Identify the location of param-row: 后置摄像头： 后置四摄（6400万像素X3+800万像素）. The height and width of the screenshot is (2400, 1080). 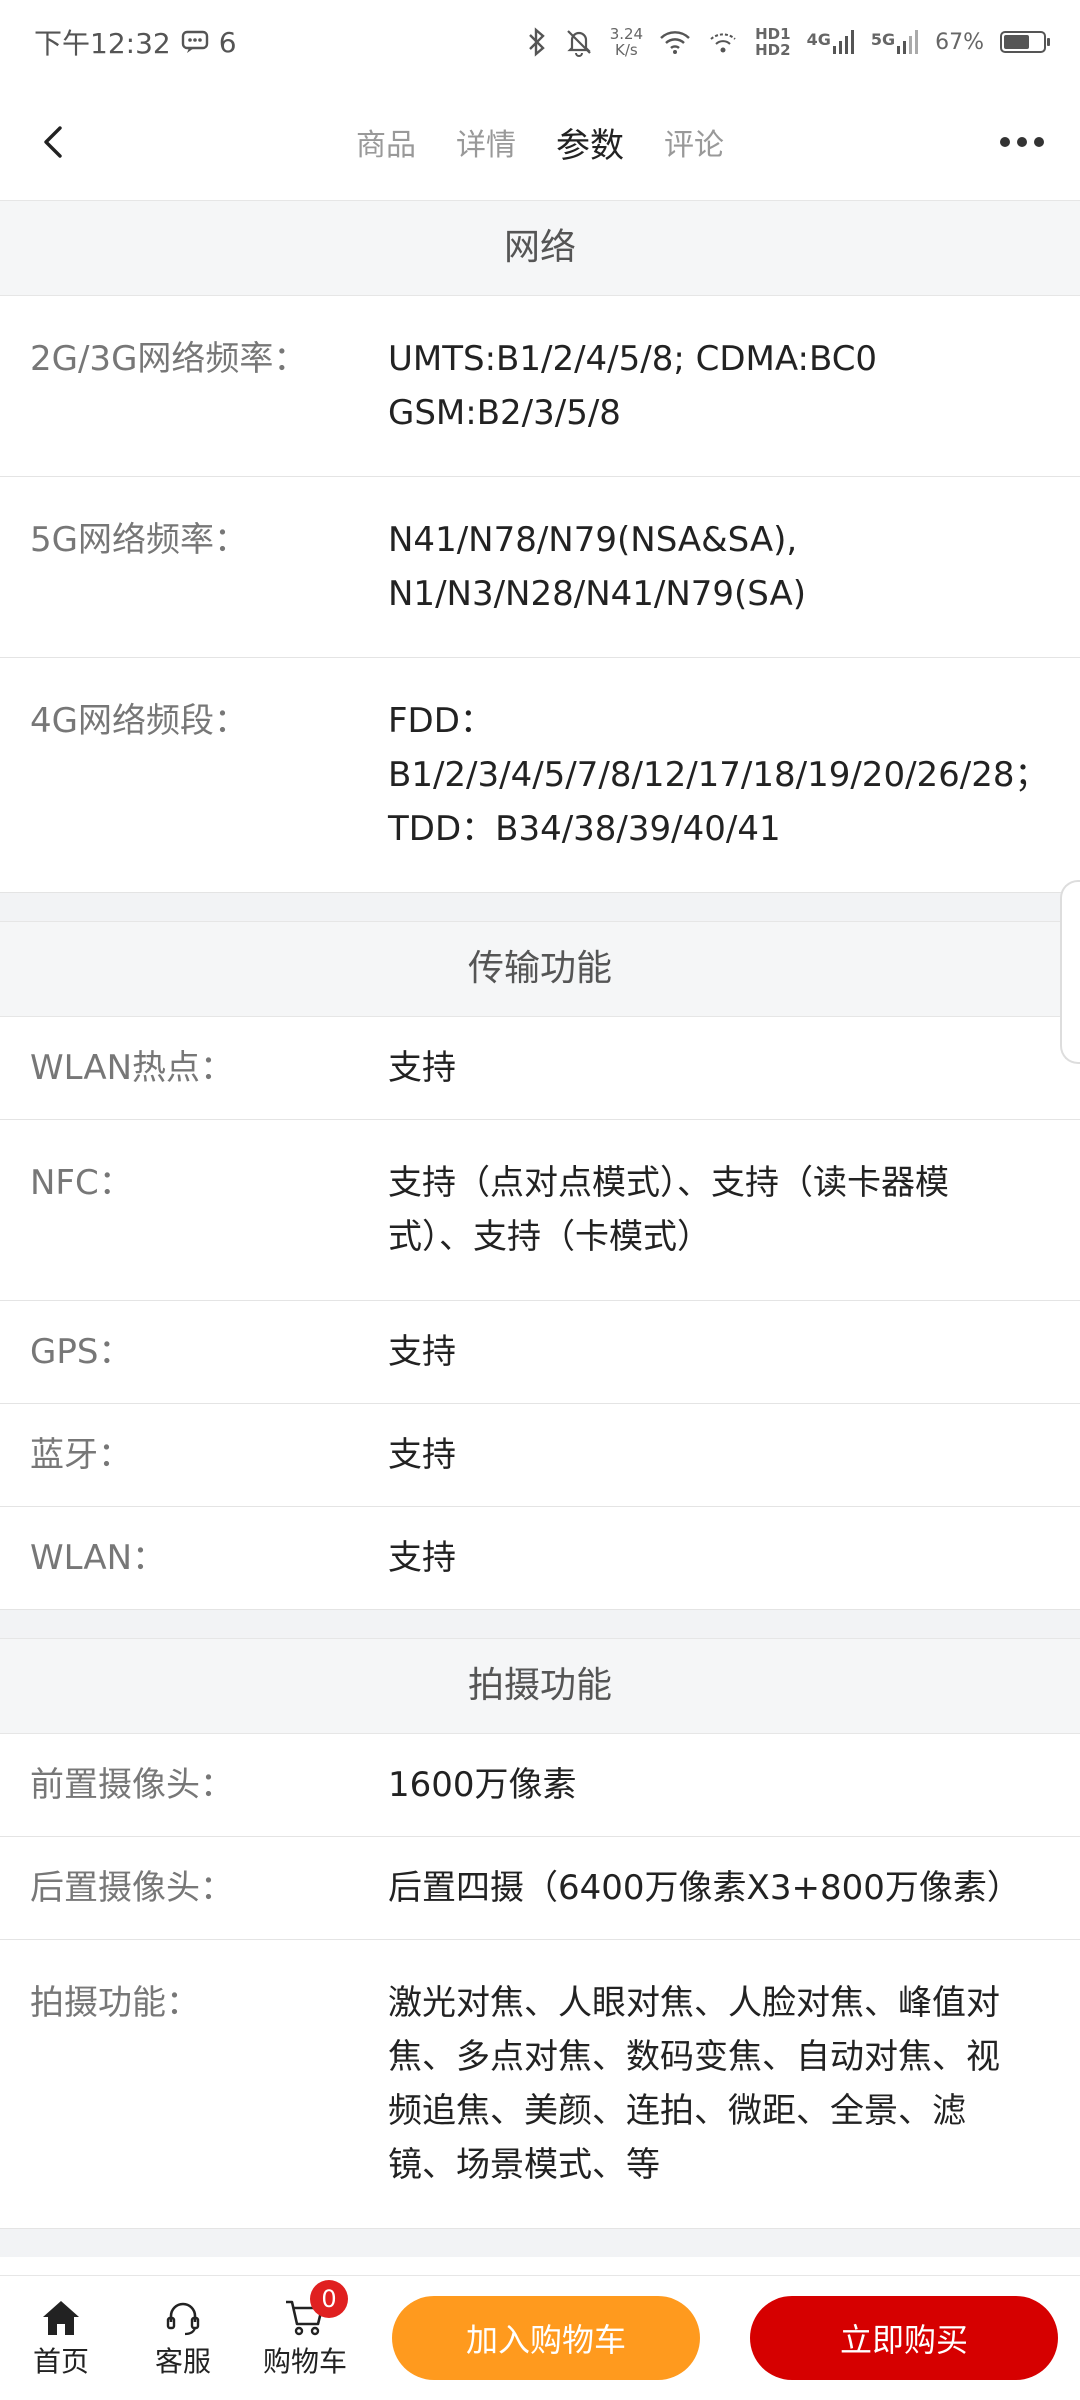
(540, 1888).